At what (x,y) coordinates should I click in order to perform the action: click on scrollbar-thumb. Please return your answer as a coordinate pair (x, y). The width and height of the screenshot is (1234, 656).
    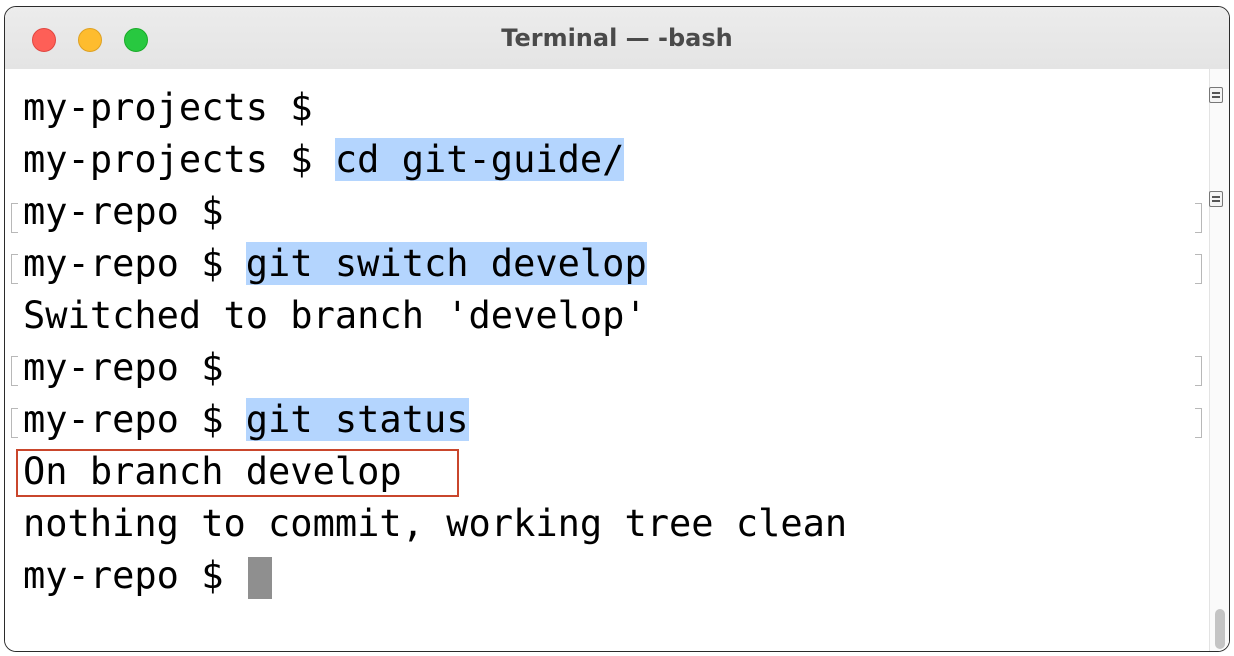
    Looking at the image, I should click on (1220, 629).